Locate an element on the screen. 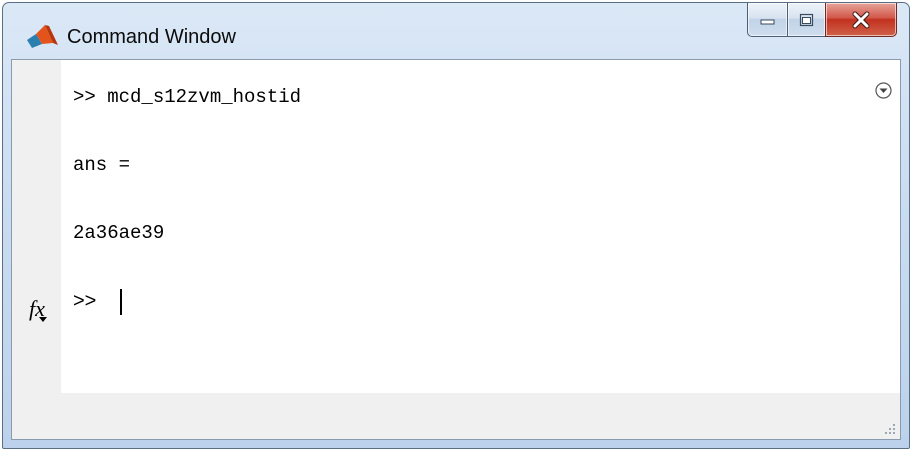 The width and height of the screenshot is (912, 451). maximize-button is located at coordinates (806, 20).